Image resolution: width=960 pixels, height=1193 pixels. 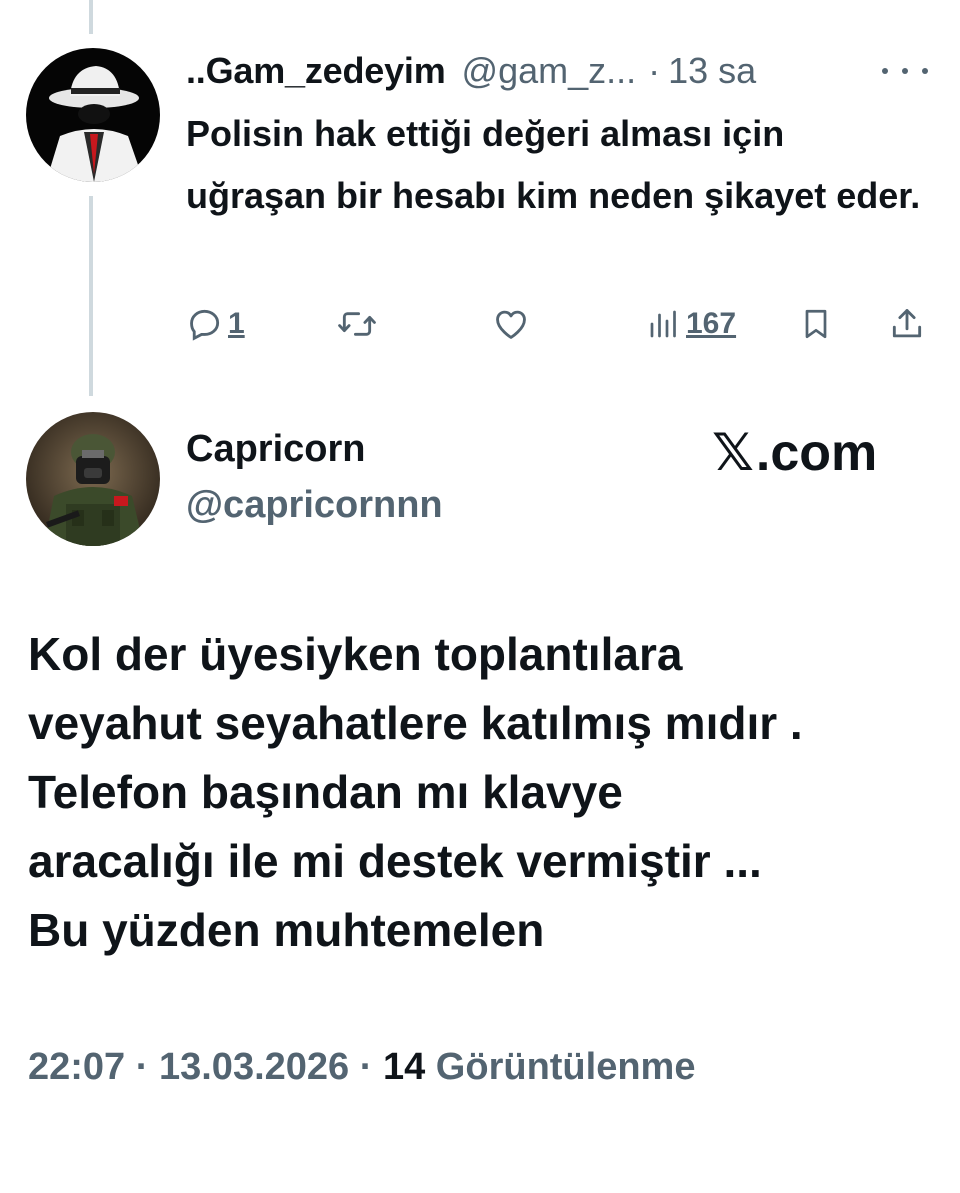 I want to click on view-count: 167, so click(x=711, y=324).